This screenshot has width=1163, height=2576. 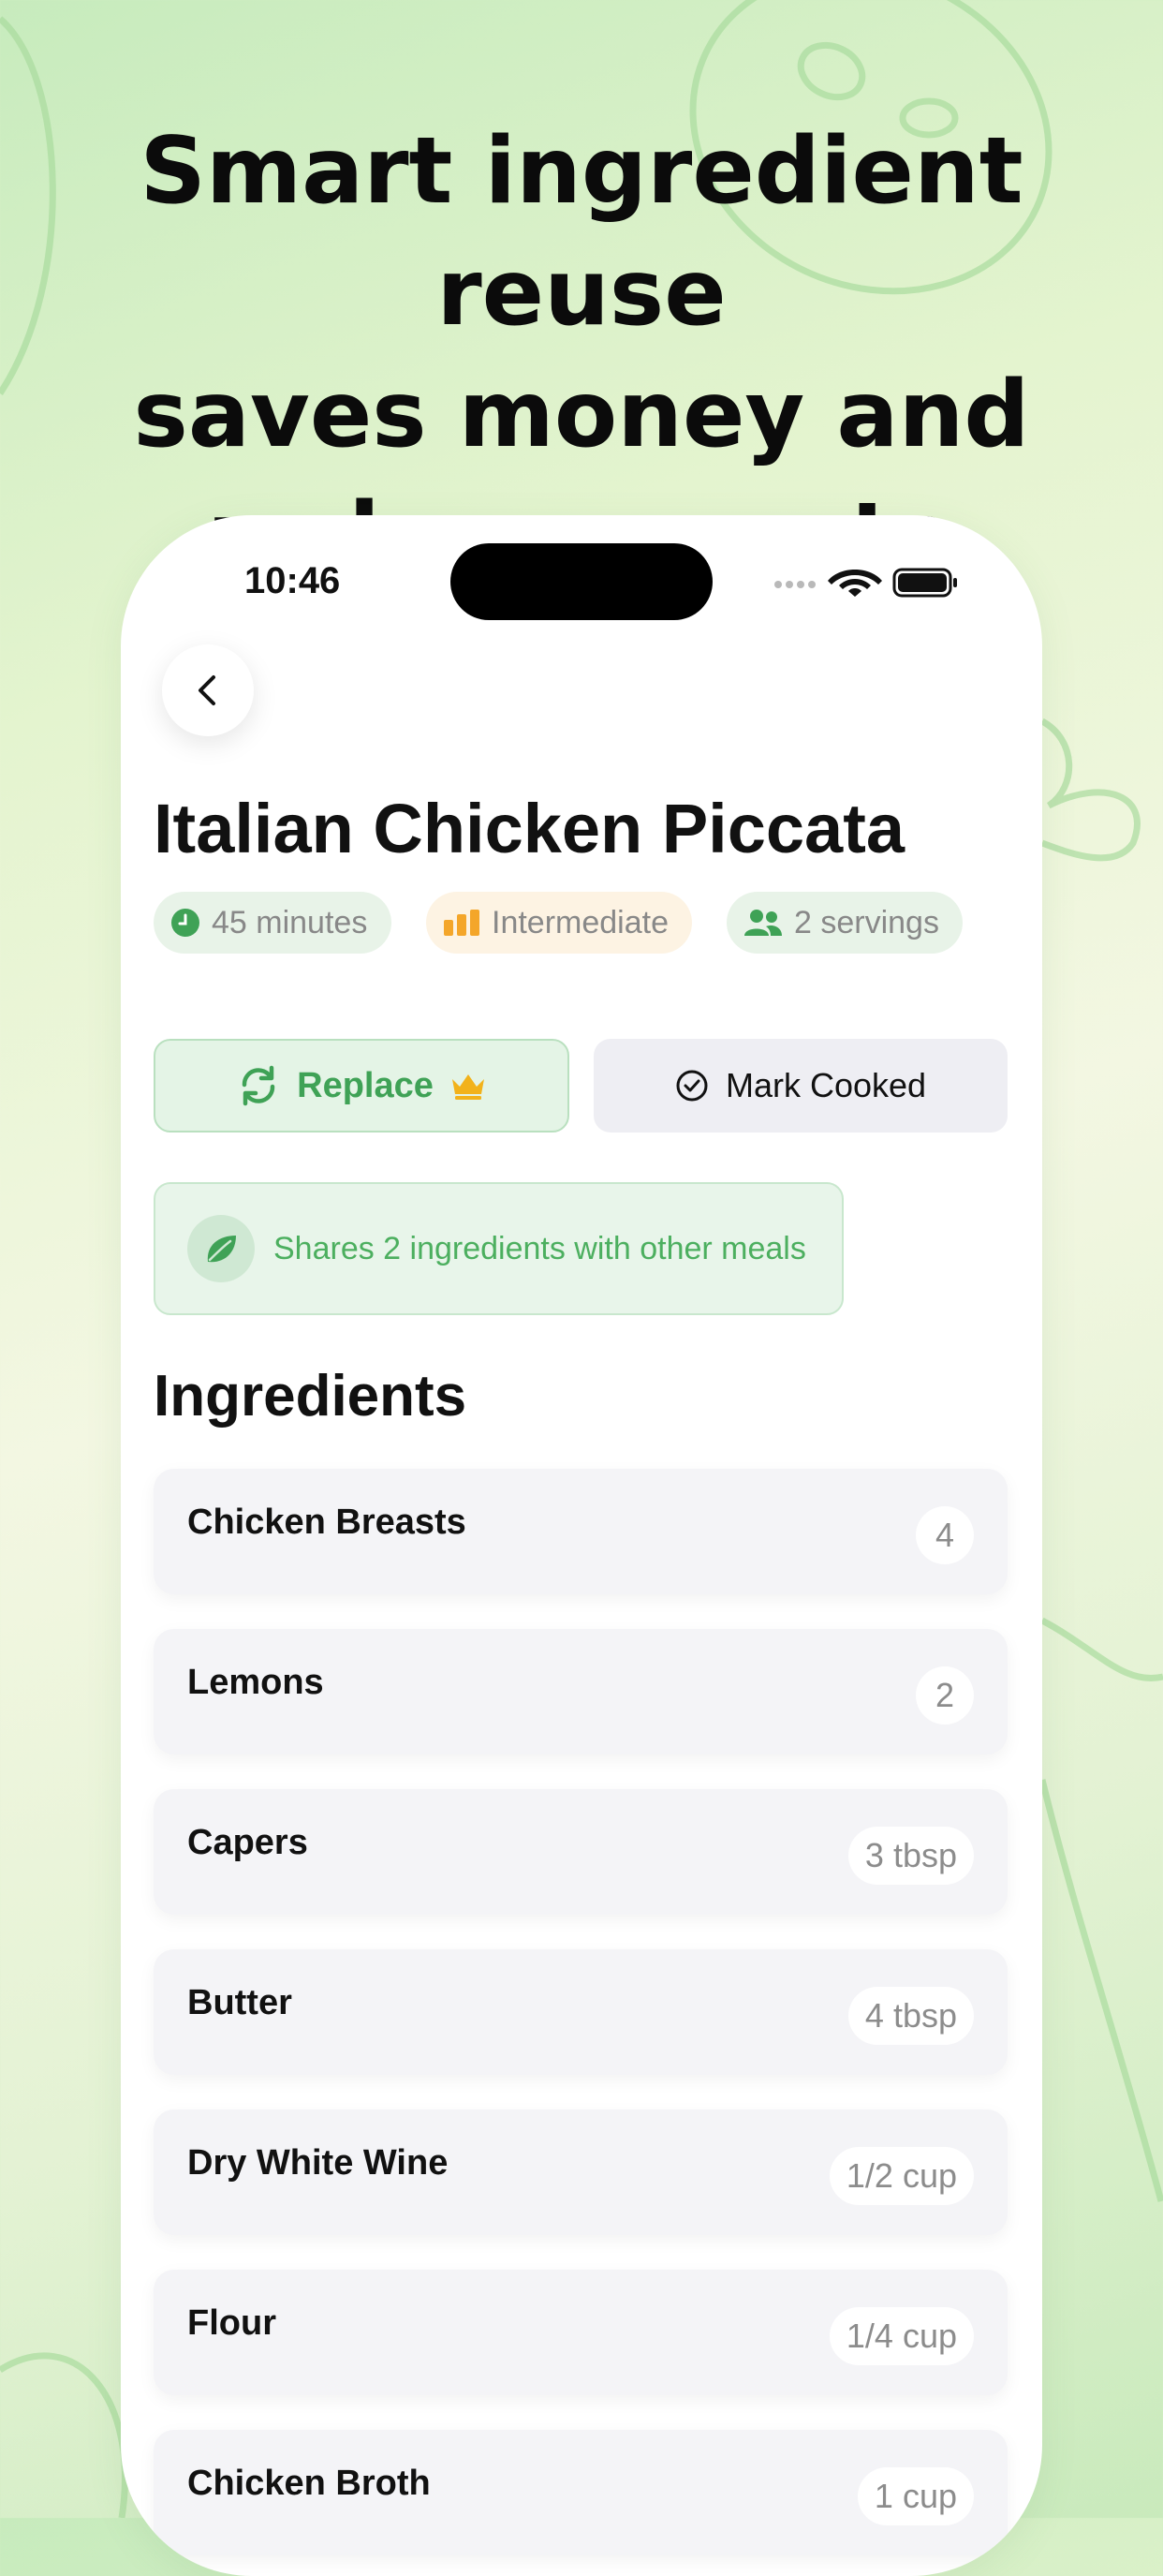 I want to click on time-badge: 45 minutes, so click(x=272, y=923).